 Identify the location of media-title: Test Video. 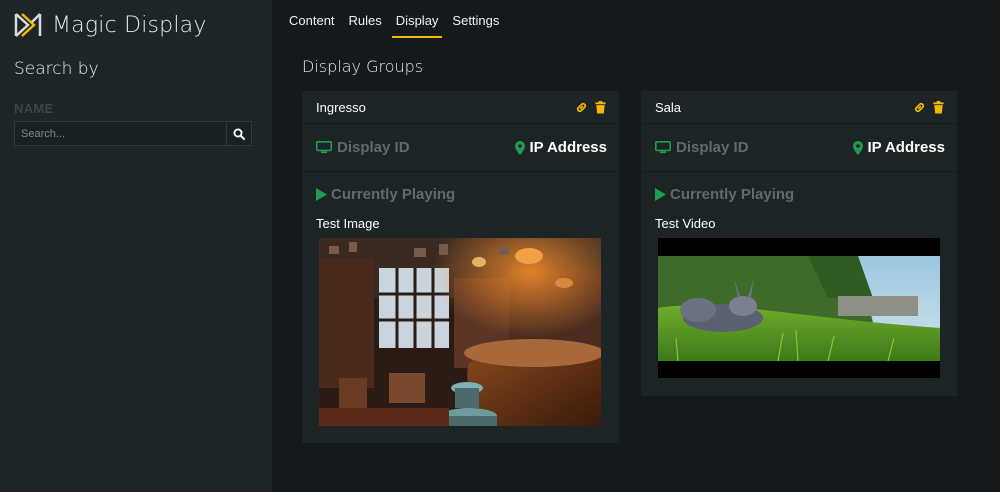
(685, 223).